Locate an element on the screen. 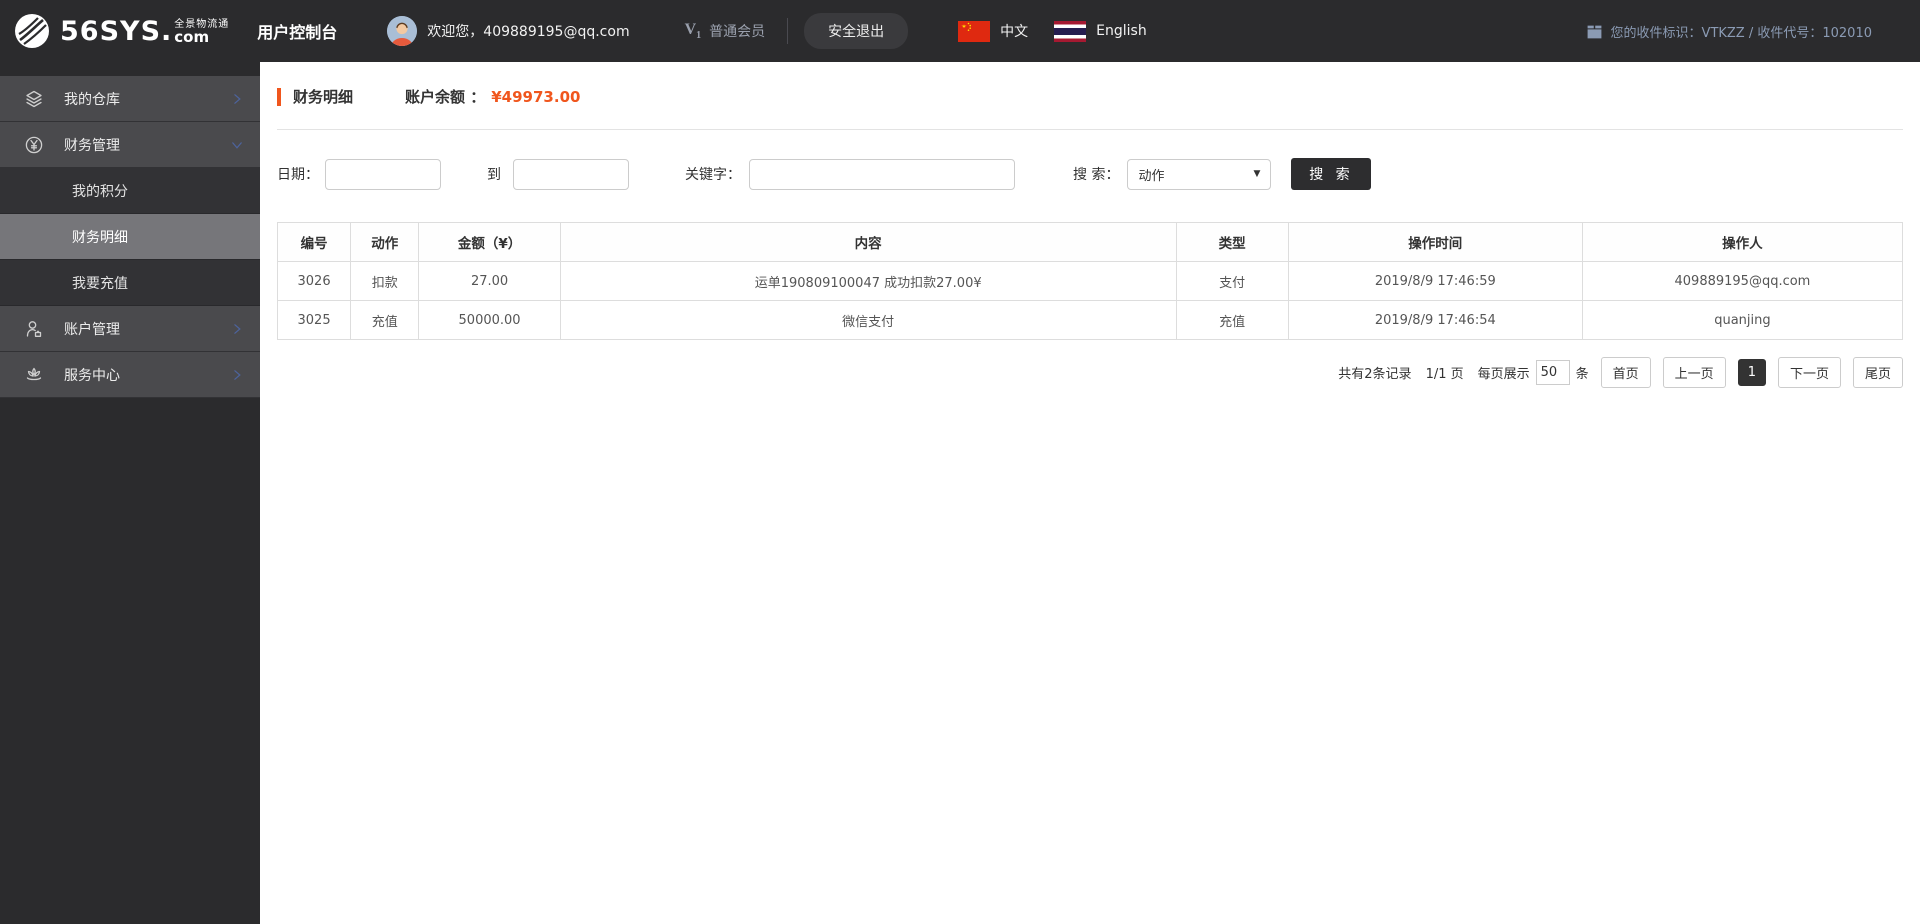 This screenshot has width=1920, height=924. sidebar-subitem-recharge: 我要充值 is located at coordinates (130, 283).